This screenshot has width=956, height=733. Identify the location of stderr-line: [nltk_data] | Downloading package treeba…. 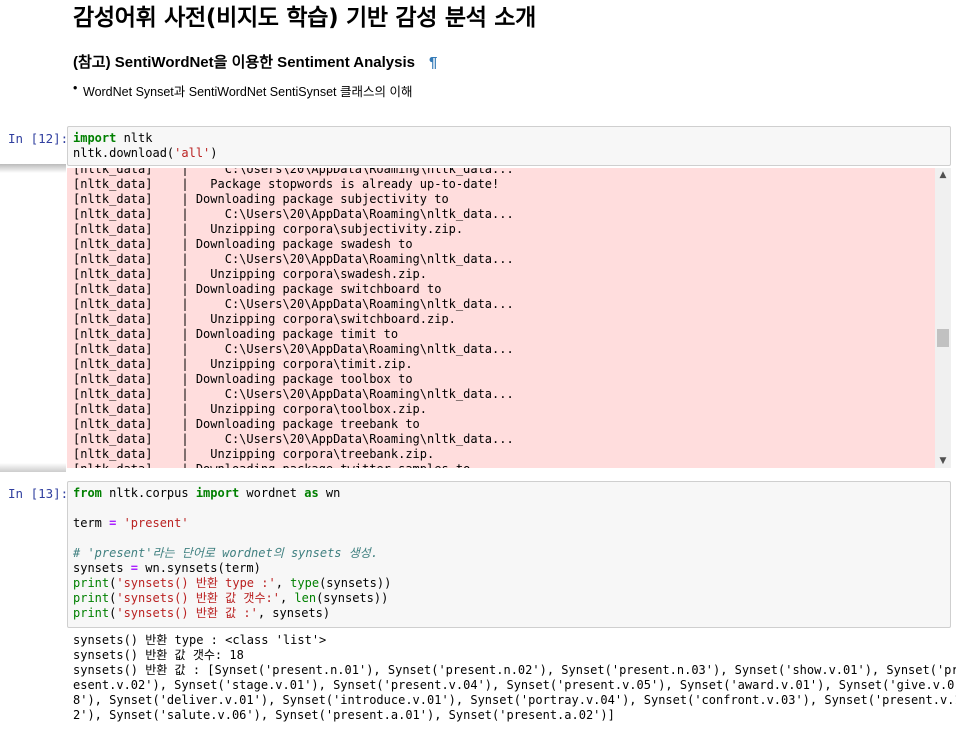
(246, 424).